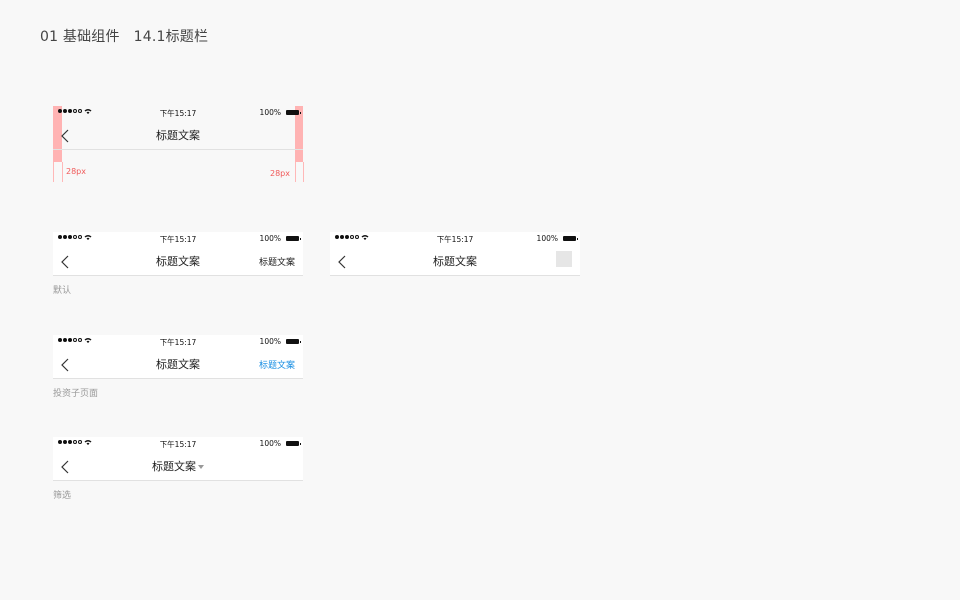  I want to click on title-bar-default: 下午15:17 100% 标题文案 标题文案, so click(178, 254).